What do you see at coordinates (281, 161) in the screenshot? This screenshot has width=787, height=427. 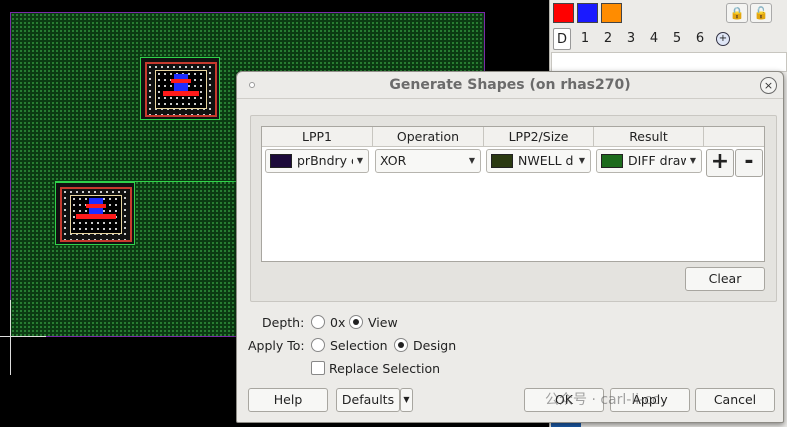 I see `lpp1-color-swatch` at bounding box center [281, 161].